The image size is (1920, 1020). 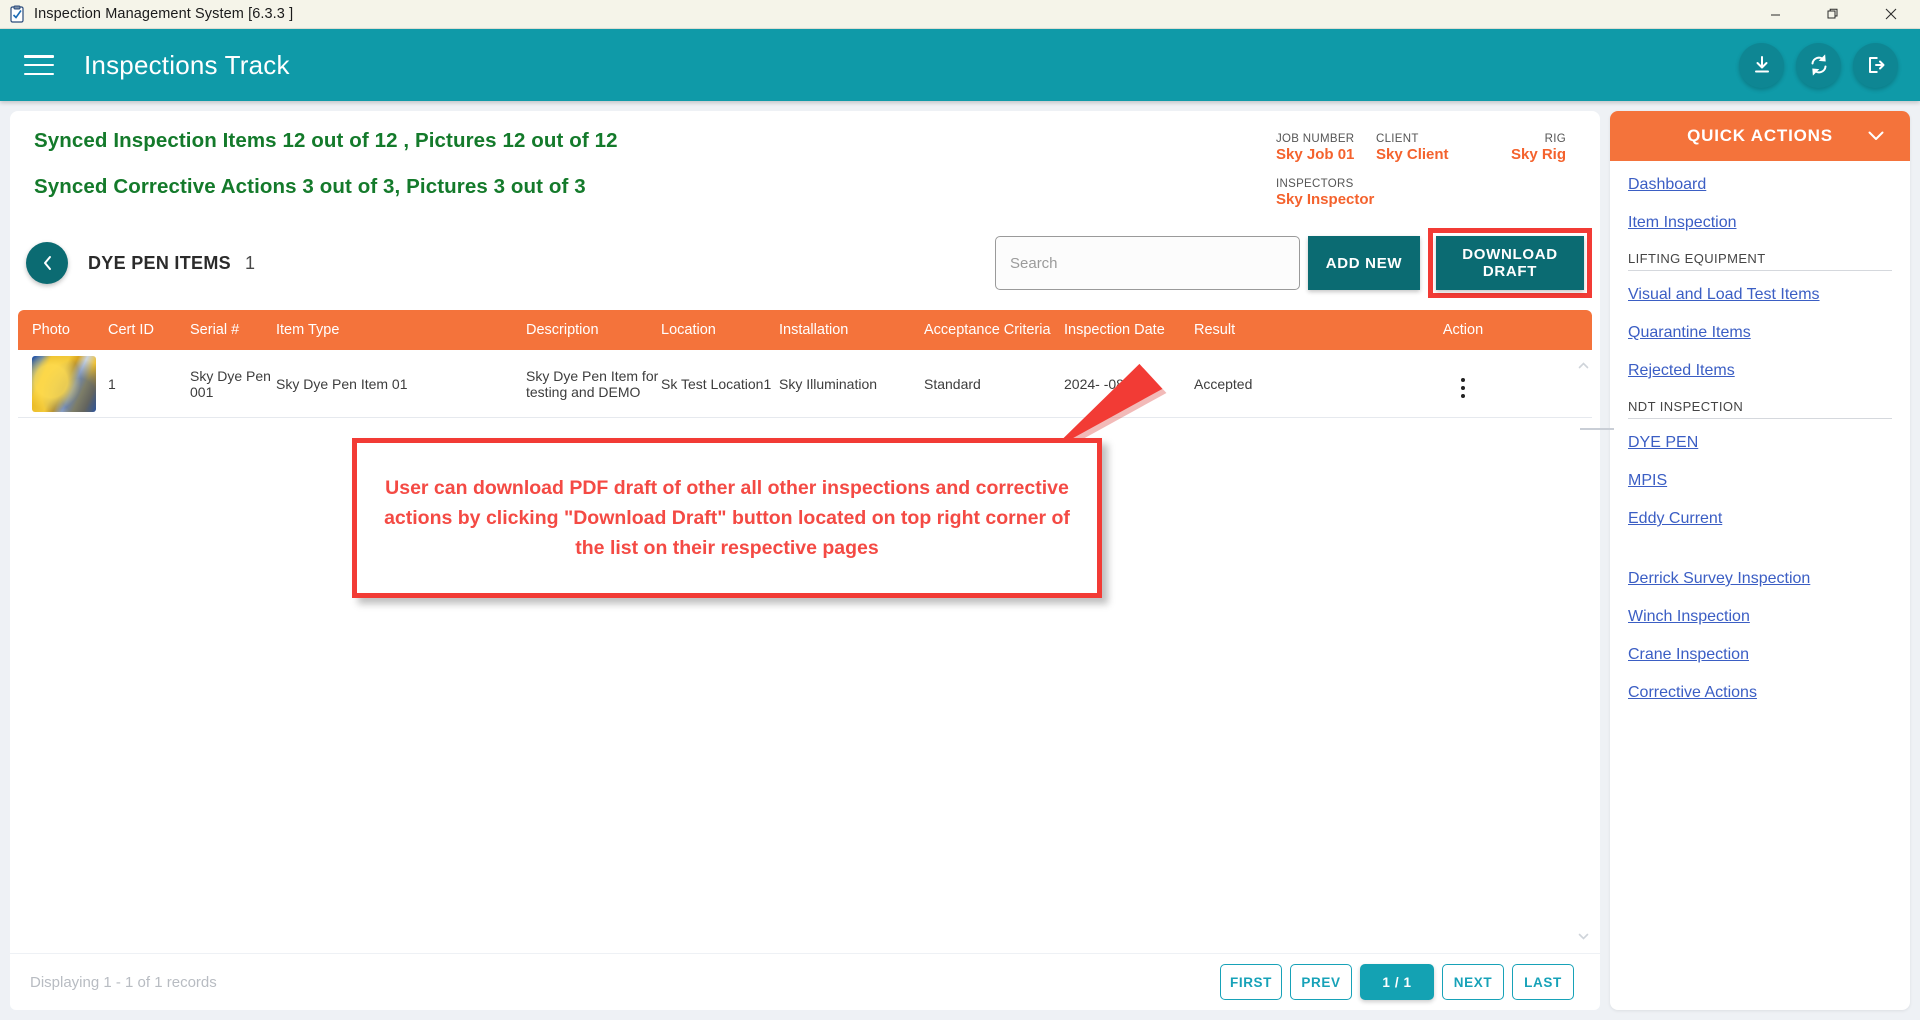 I want to click on download-draft-button: DOWNLOAD DRAFT, so click(x=1510, y=263).